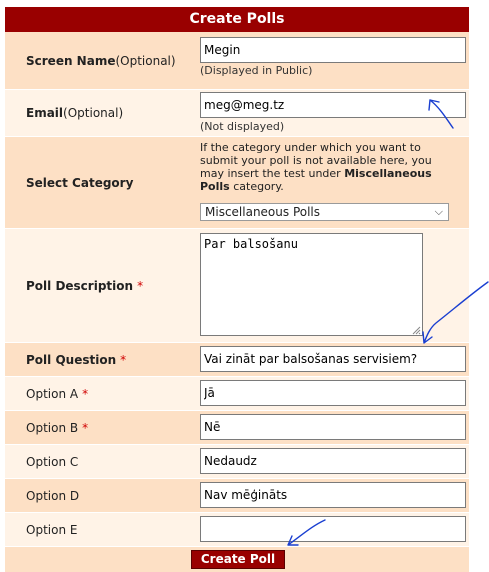 The width and height of the screenshot is (489, 572). I want to click on screen-name-label: Screen Name, so click(71, 60).